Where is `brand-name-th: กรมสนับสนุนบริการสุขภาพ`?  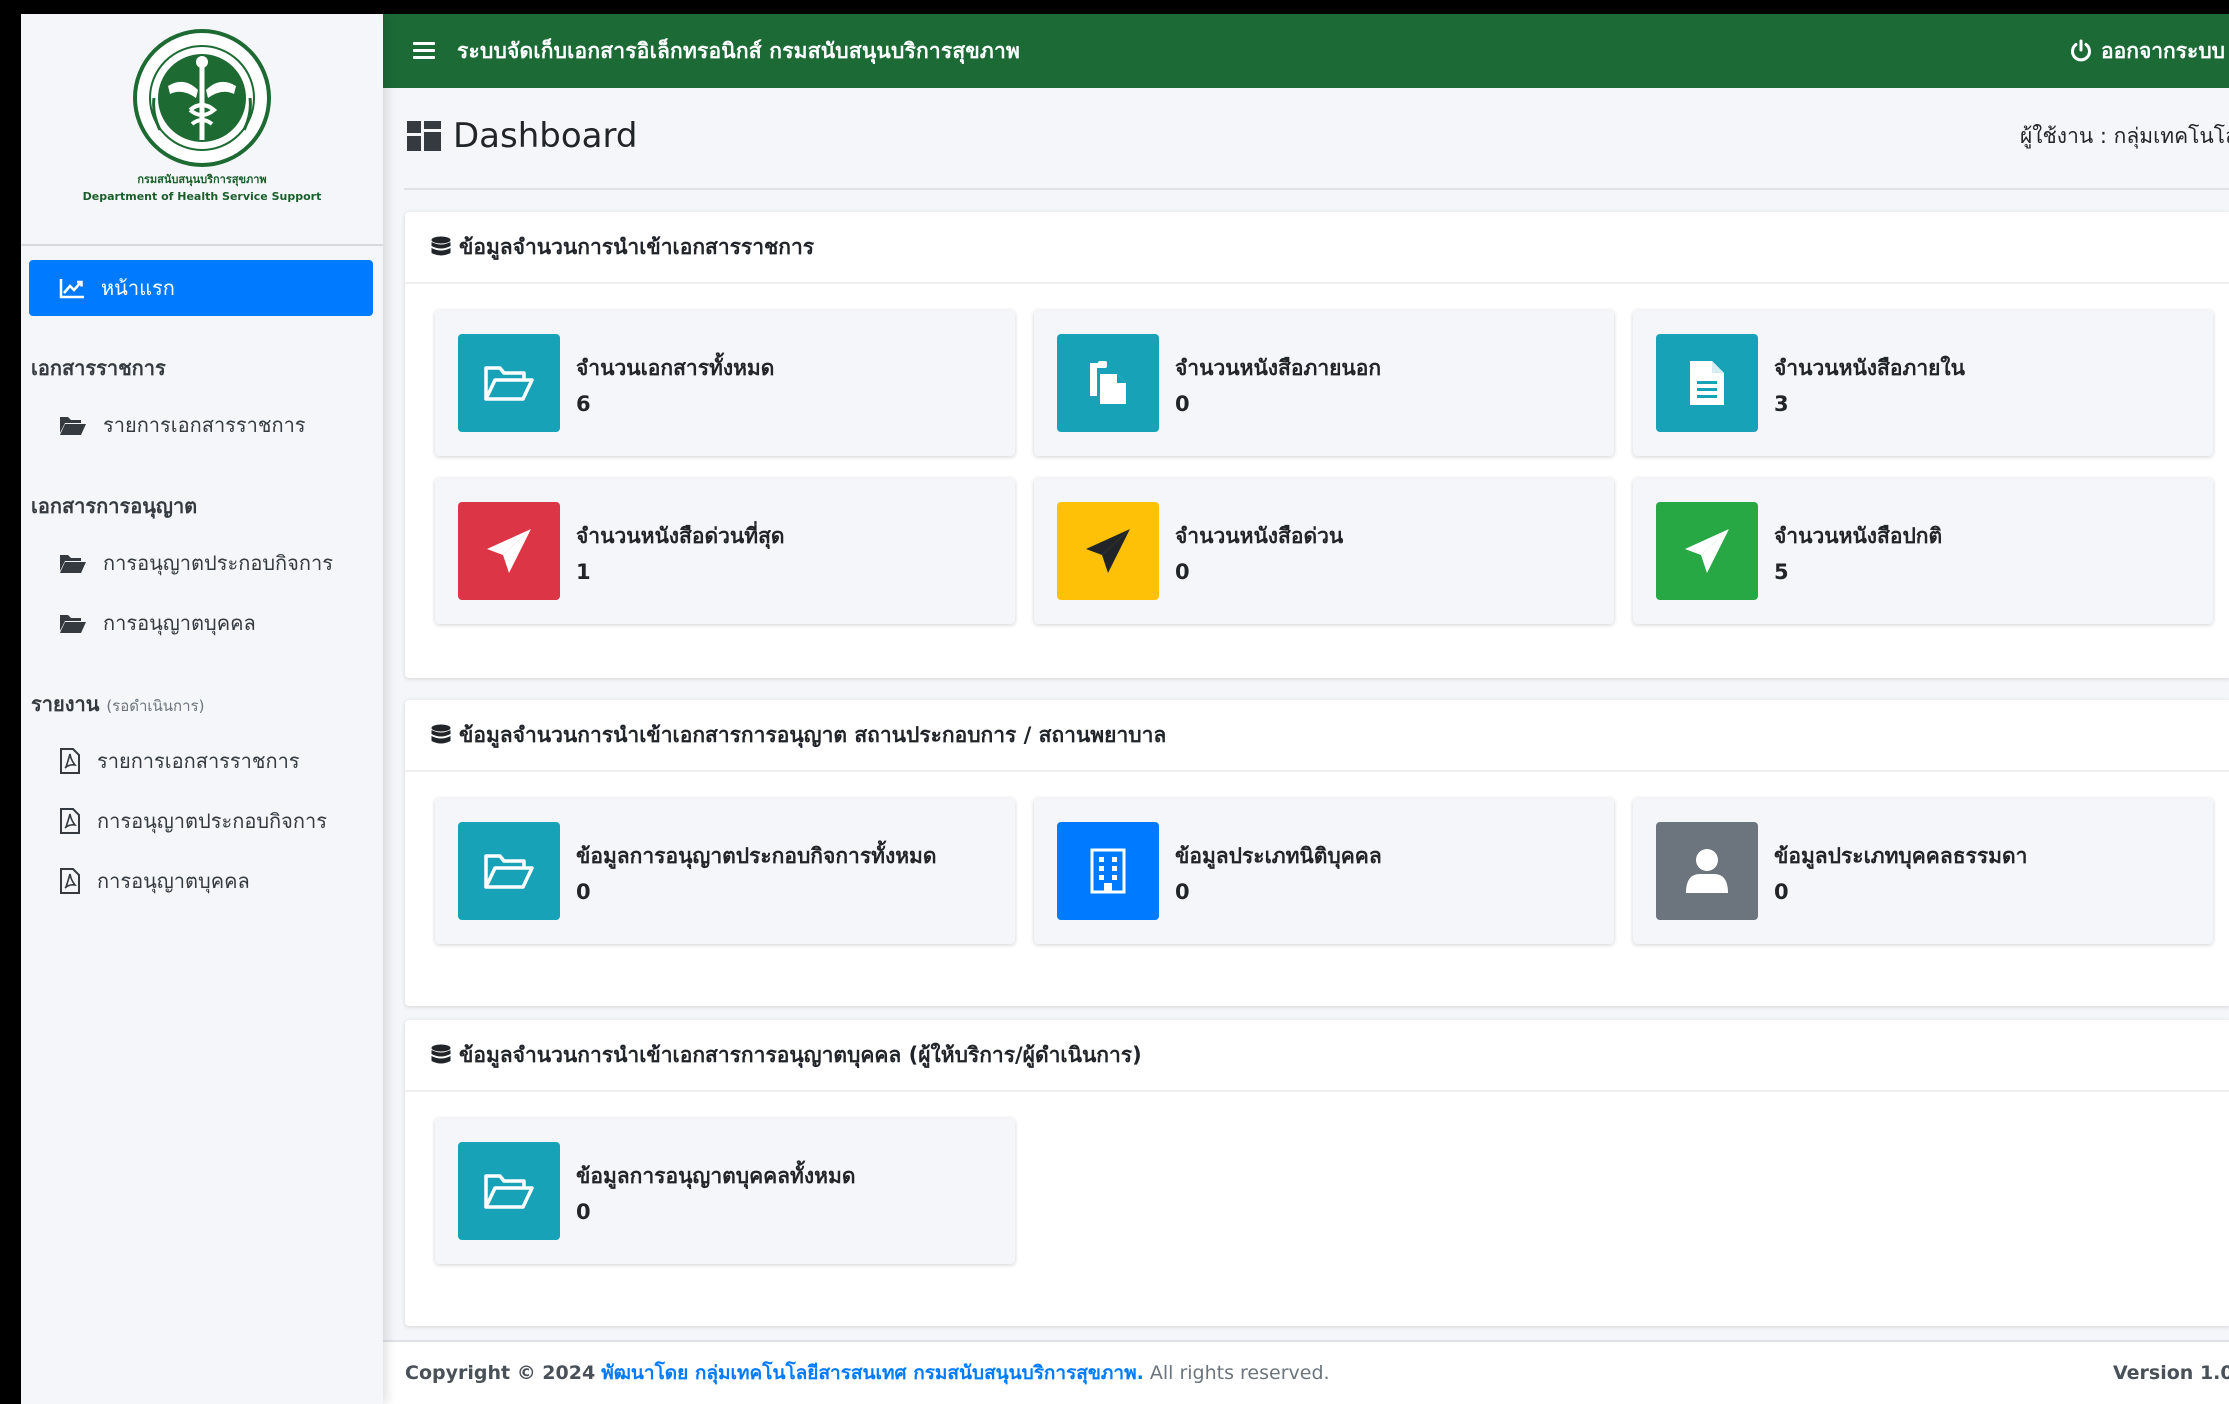 brand-name-th: กรมสนับสนุนบริการสุขภาพ is located at coordinates (202, 179).